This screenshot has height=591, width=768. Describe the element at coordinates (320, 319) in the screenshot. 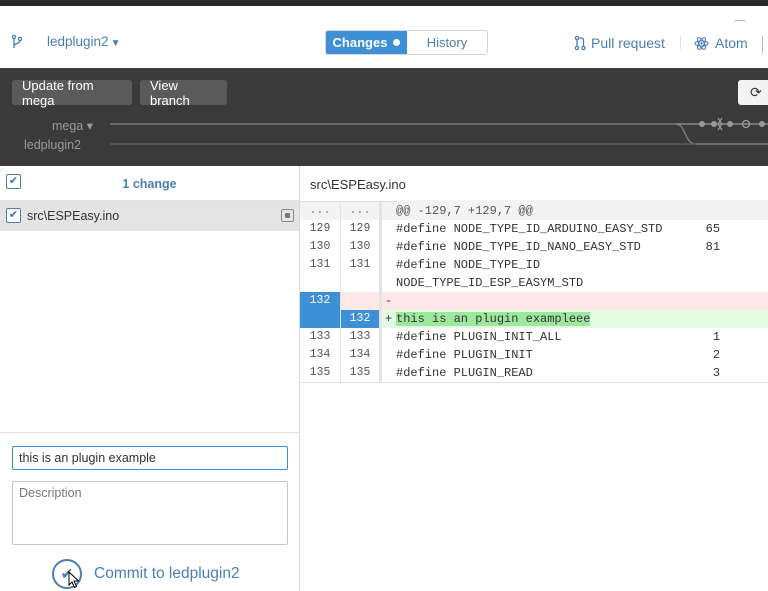

I see `old-line-number` at that location.